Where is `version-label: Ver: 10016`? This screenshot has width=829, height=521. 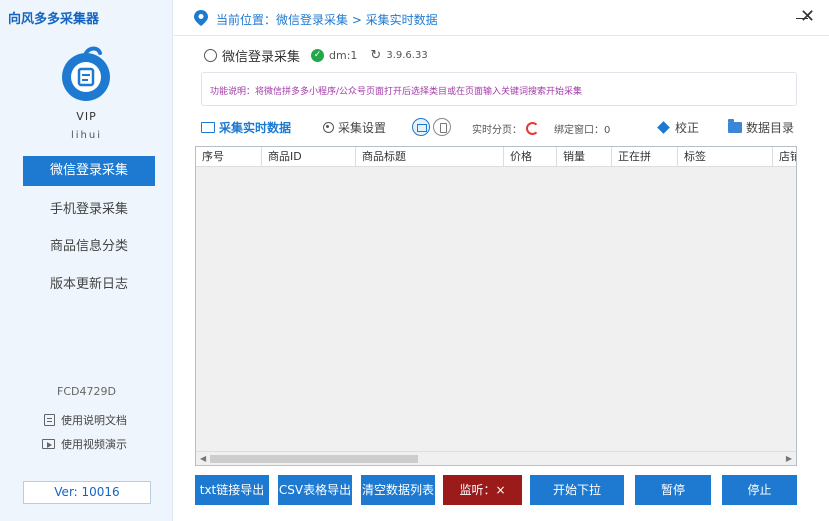 version-label: Ver: 10016 is located at coordinates (87, 492).